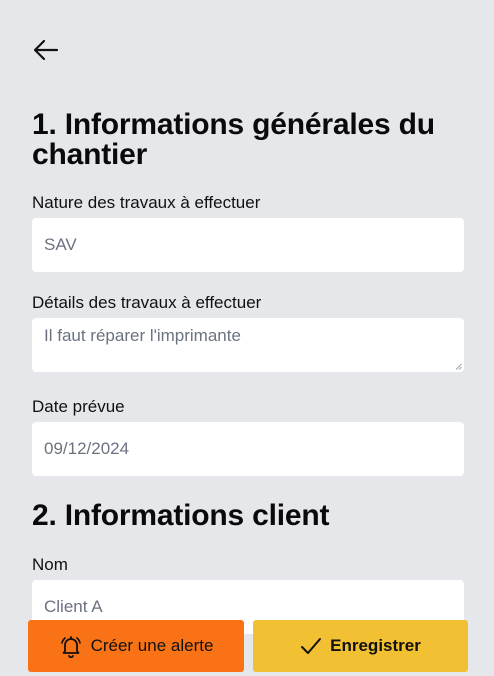 This screenshot has width=494, height=676. What do you see at coordinates (458, 366) in the screenshot?
I see `resize-grip-icon` at bounding box center [458, 366].